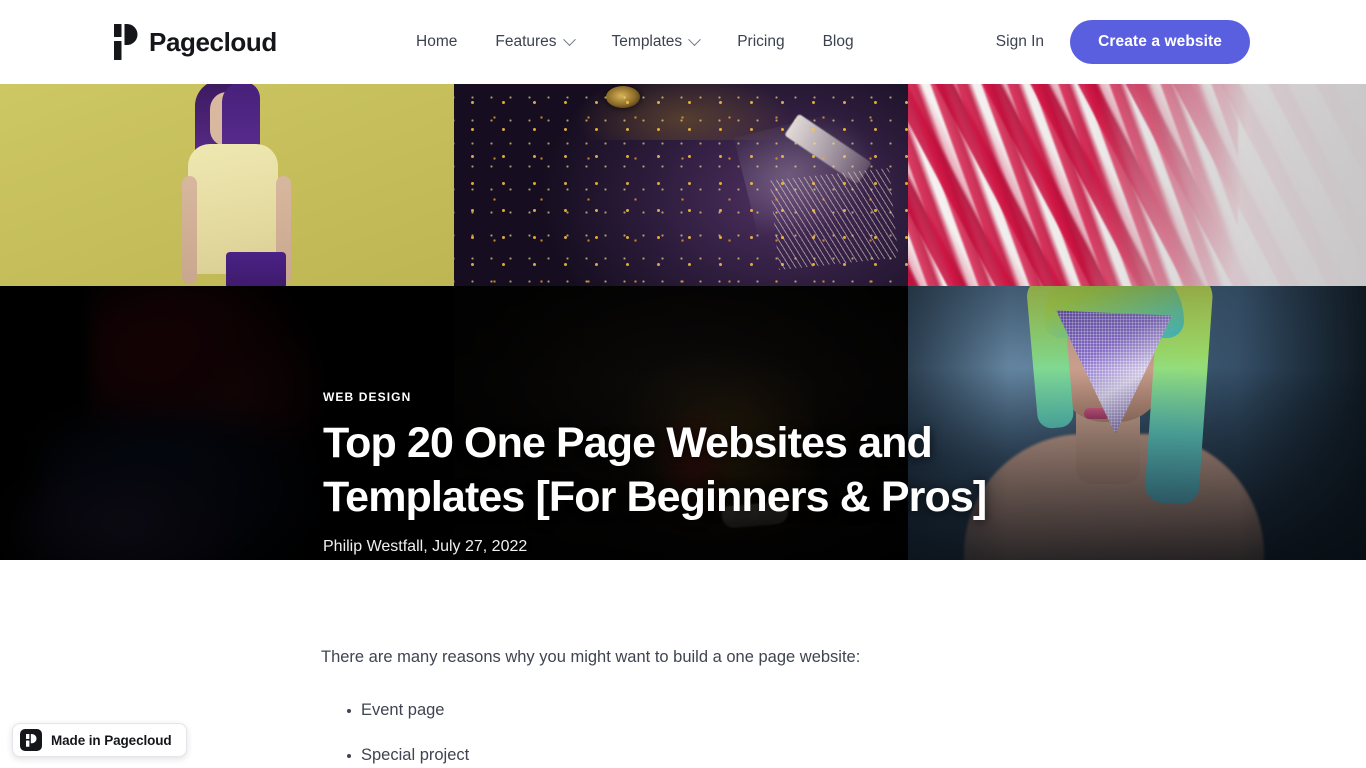 This screenshot has height=768, width=1366. What do you see at coordinates (111, 740) in the screenshot?
I see `made-in-pagecloud-label: Made in Pagecloud` at bounding box center [111, 740].